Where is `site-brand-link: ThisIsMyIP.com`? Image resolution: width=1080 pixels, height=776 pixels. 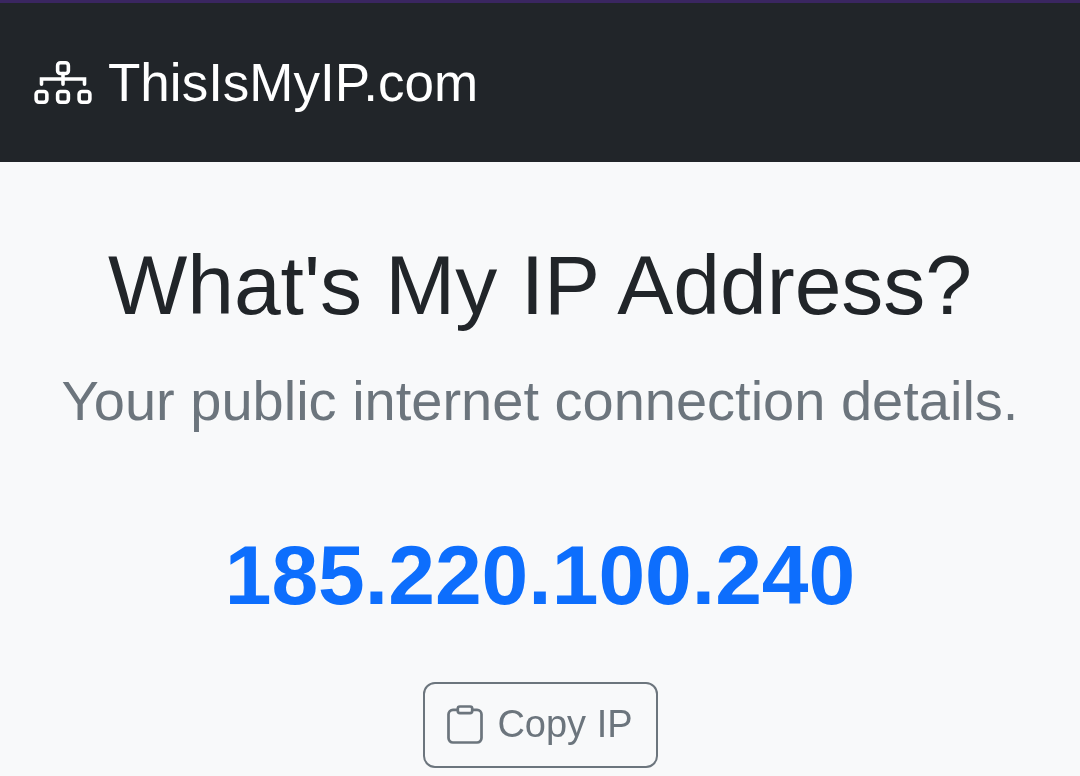
site-brand-link: ThisIsMyIP.com is located at coordinates (293, 82).